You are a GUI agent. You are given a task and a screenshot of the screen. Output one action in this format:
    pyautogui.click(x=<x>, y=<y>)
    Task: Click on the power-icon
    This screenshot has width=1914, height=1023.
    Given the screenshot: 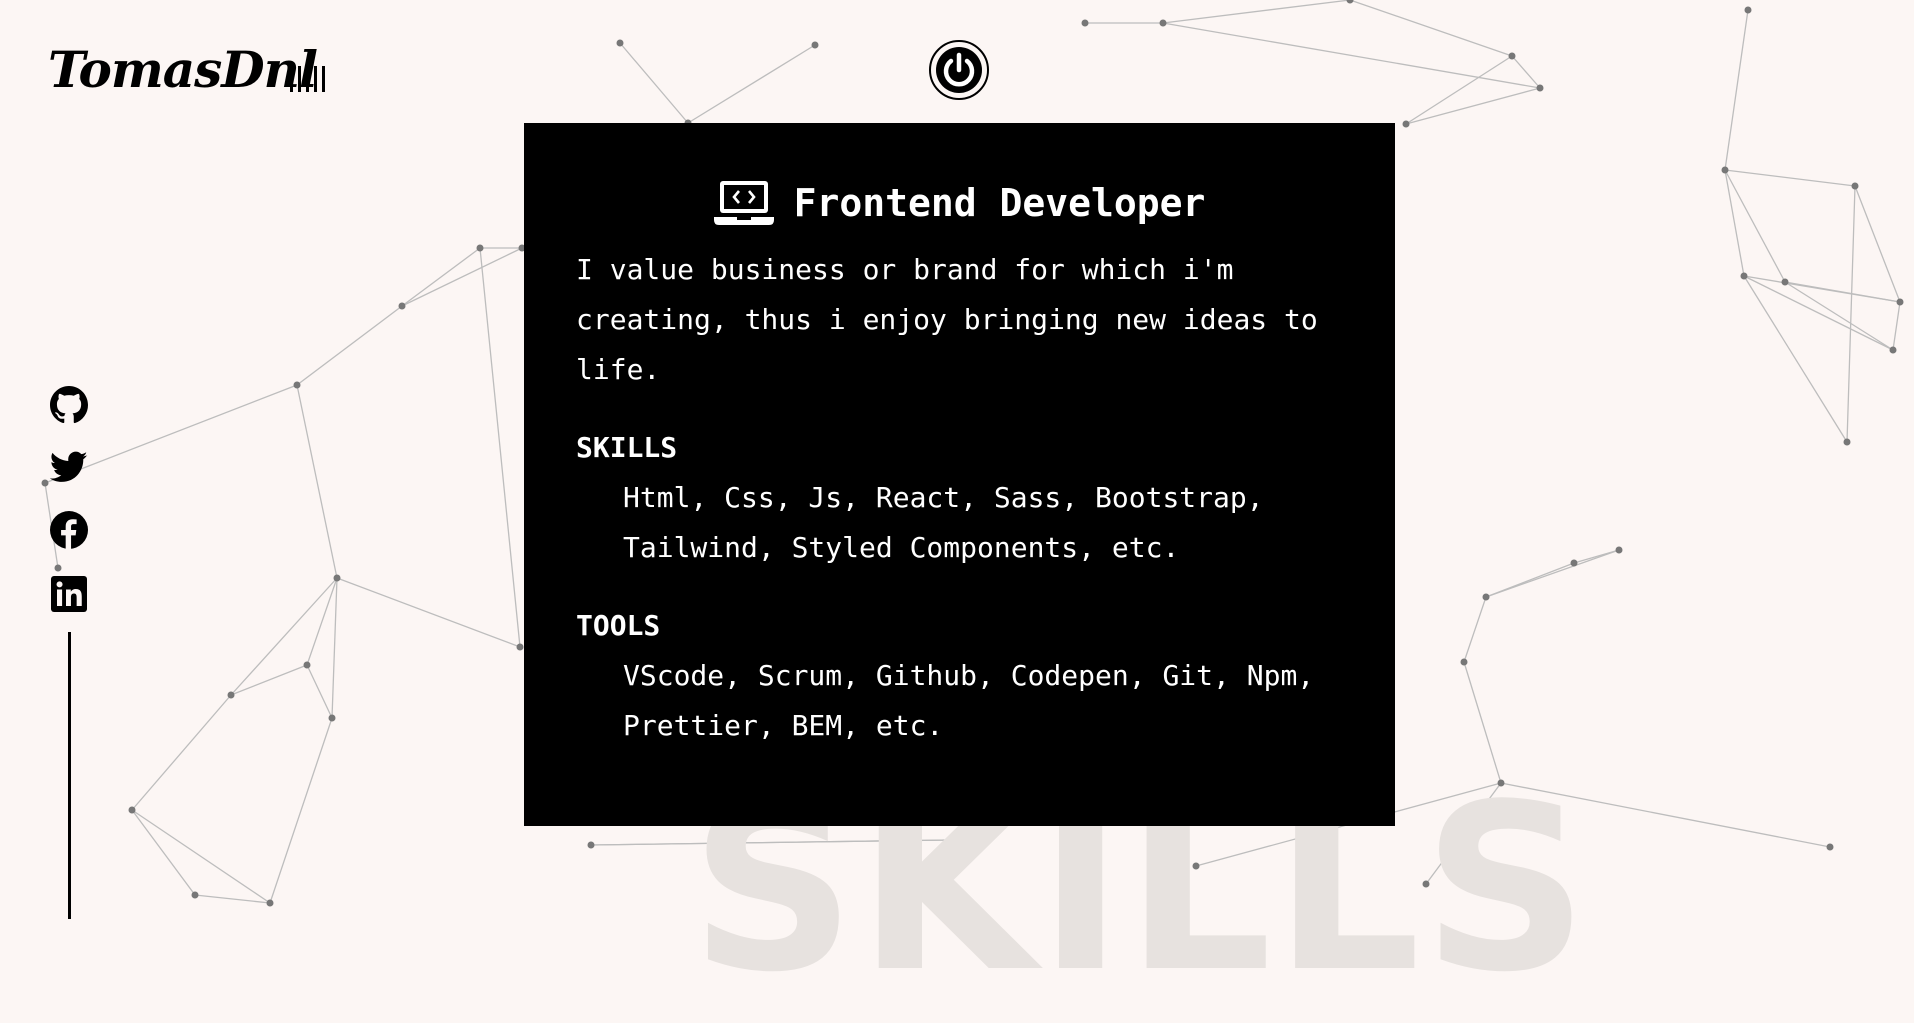 What is the action you would take?
    pyautogui.click(x=959, y=70)
    